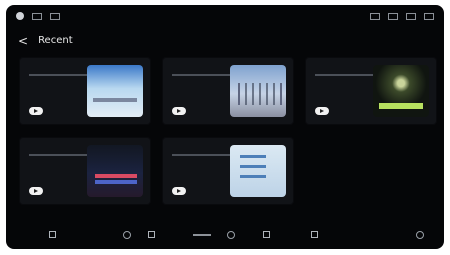  Describe the element at coordinates (429, 16) in the screenshot. I see `menu-icon` at that location.